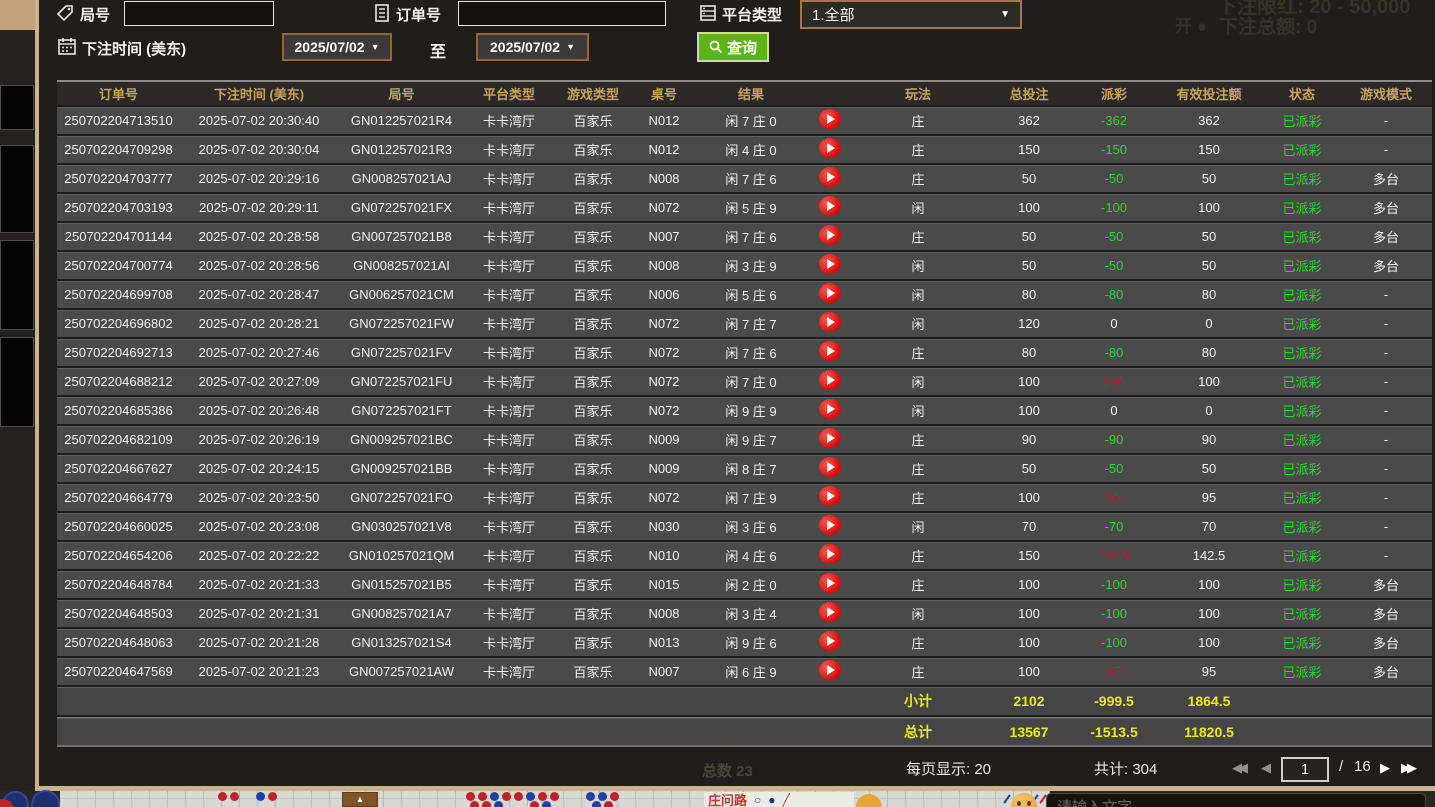 The height and width of the screenshot is (807, 1435). I want to click on column-header: 派彩, so click(1113, 94).